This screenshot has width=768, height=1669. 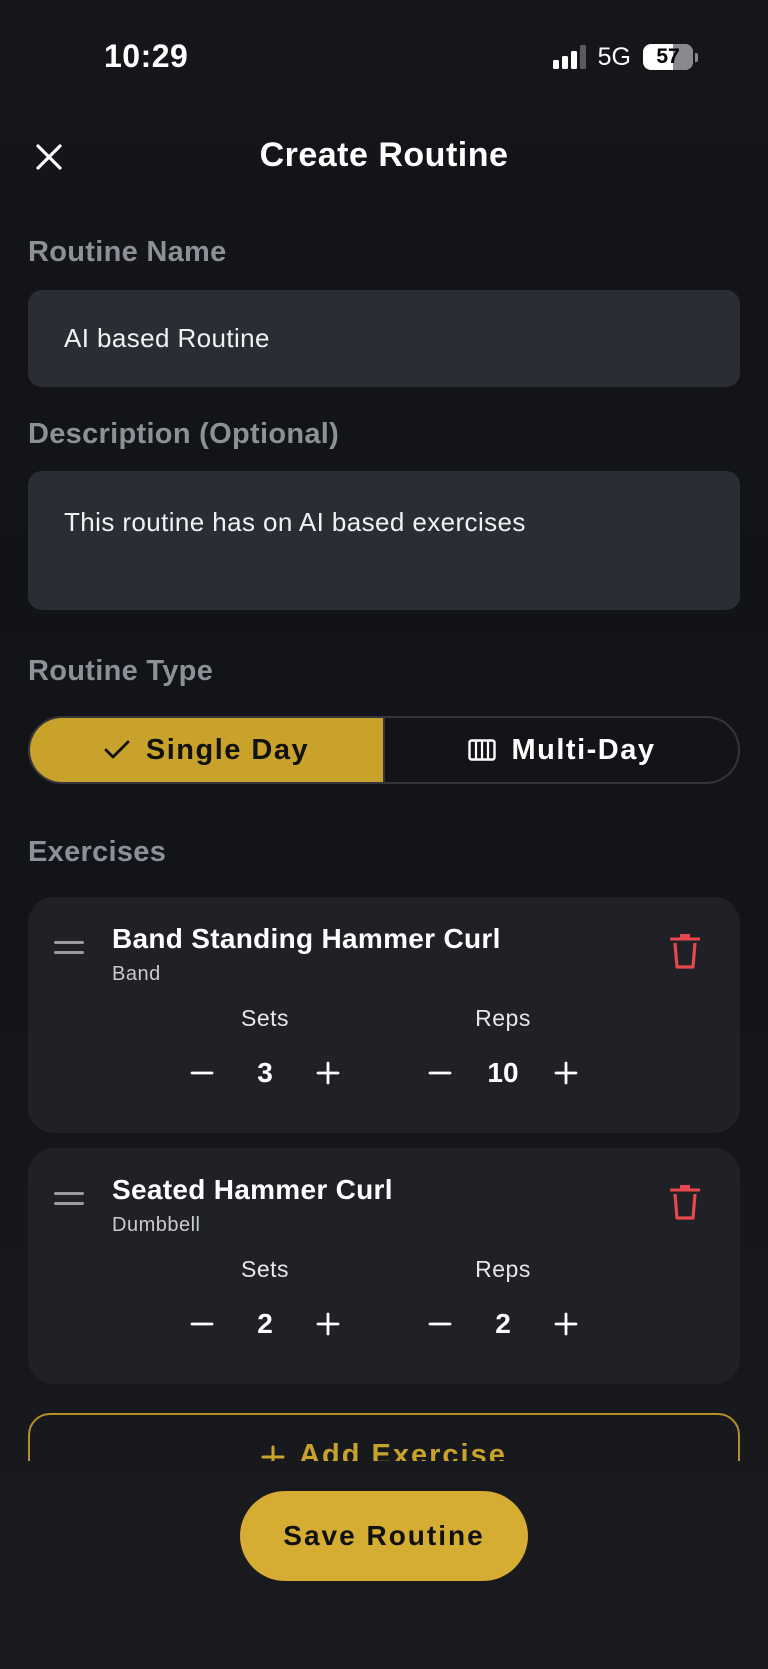 I want to click on multi-day-label: Multi-Day, so click(x=583, y=749).